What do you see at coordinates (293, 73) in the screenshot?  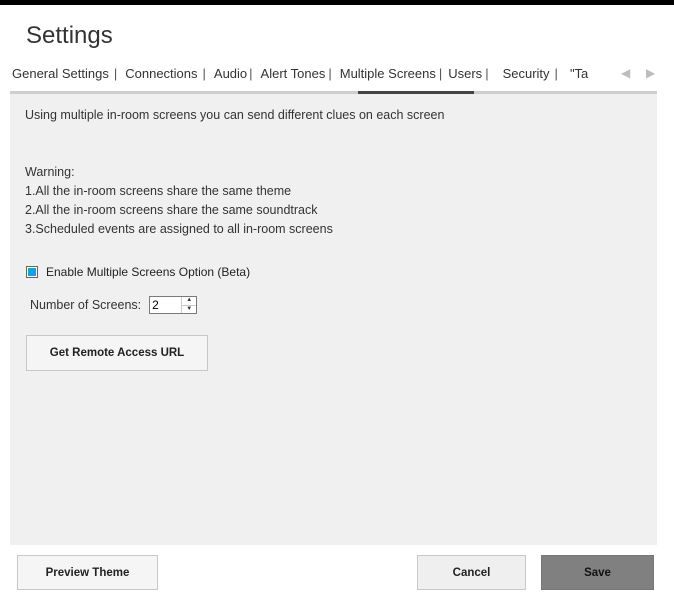 I see `tab-alert-tones: Alert Tones` at bounding box center [293, 73].